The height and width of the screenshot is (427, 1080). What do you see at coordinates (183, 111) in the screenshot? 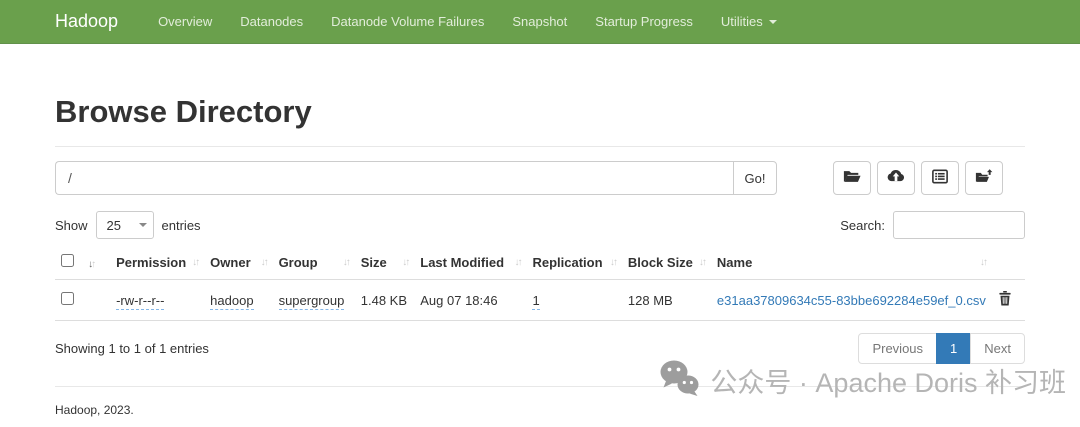
I see `page-title: Browse Directory` at bounding box center [183, 111].